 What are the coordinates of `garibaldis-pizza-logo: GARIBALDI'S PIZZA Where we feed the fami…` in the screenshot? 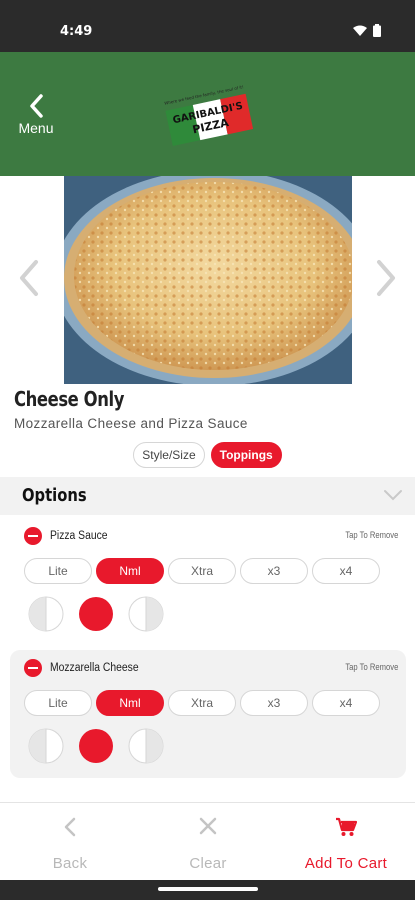 It's located at (208, 115).